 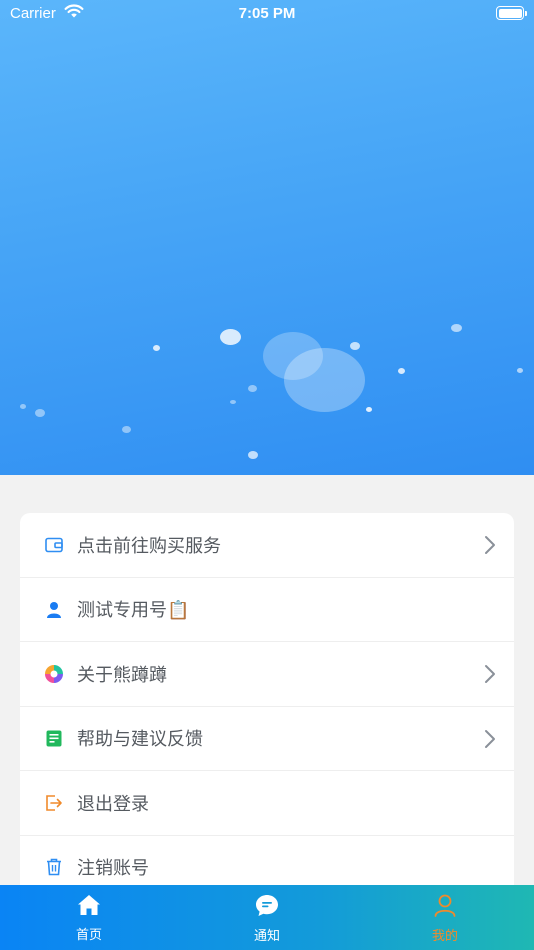 What do you see at coordinates (113, 869) in the screenshot?
I see `menu-item-label: 注销账号` at bounding box center [113, 869].